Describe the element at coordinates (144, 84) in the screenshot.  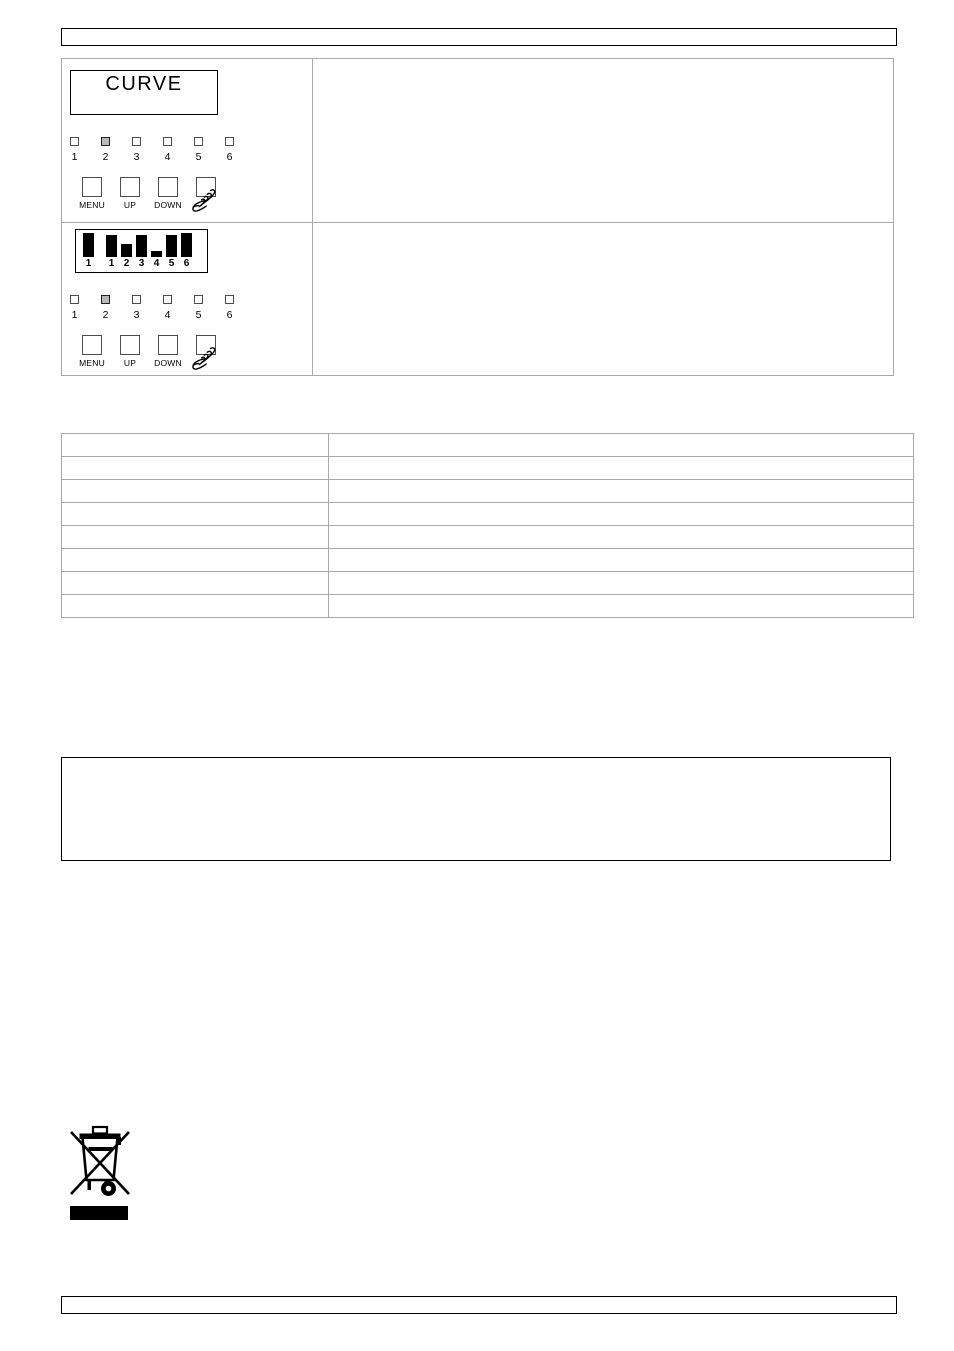
I see `lcd-curve-label: CURVE` at that location.